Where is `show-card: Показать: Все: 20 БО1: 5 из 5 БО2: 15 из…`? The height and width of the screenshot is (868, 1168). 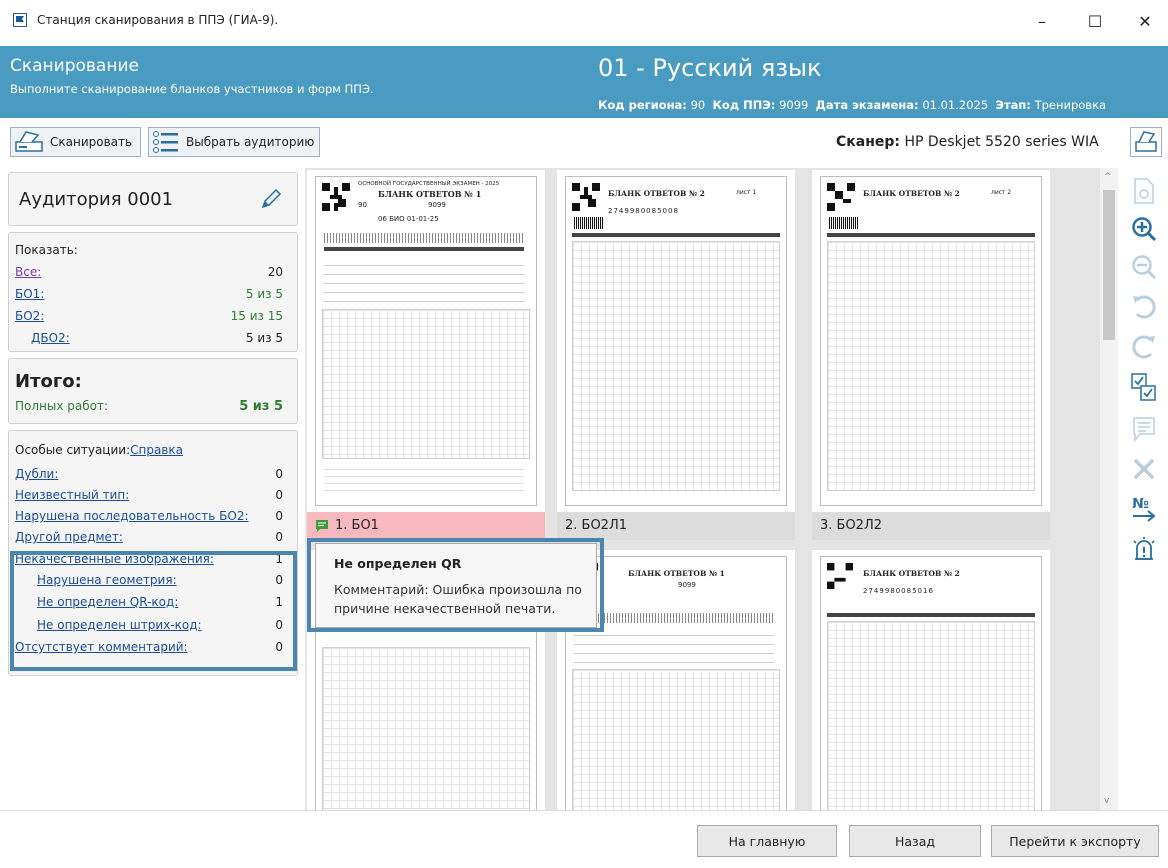 show-card: Показать: Все: 20 БО1: 5 из 5 БО2: 15 из… is located at coordinates (153, 292).